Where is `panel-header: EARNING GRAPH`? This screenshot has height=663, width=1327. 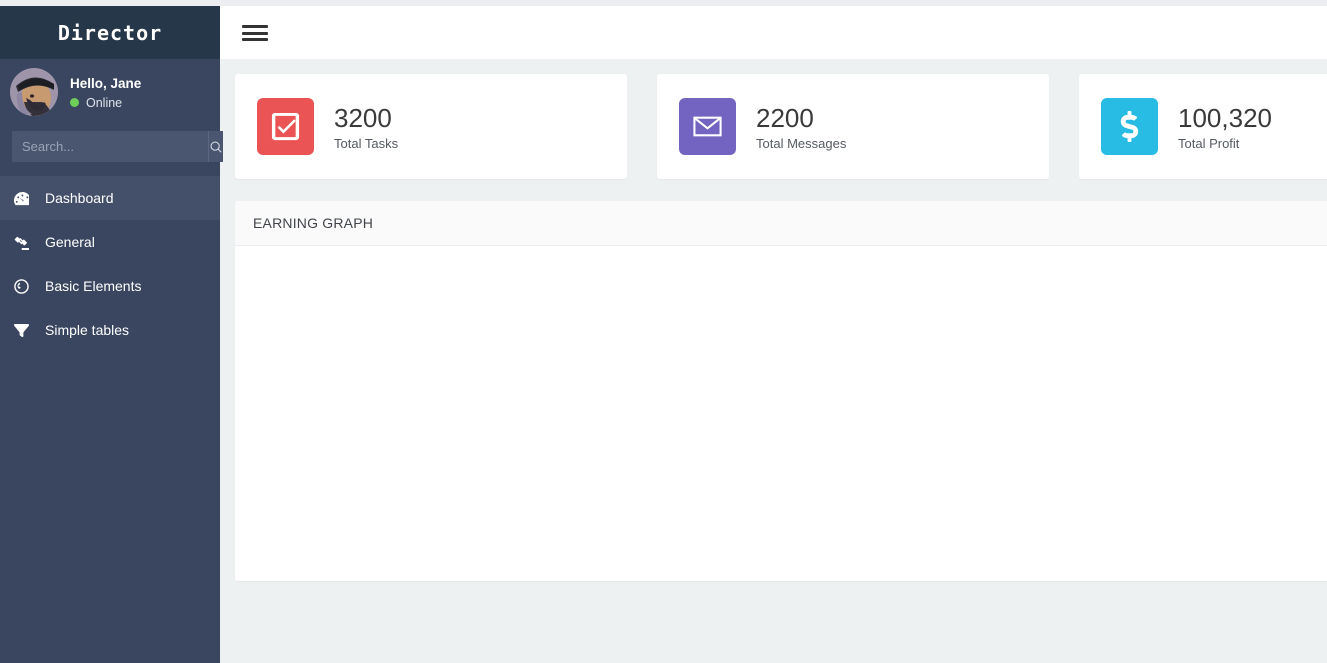
panel-header: EARNING GRAPH is located at coordinates (781, 223).